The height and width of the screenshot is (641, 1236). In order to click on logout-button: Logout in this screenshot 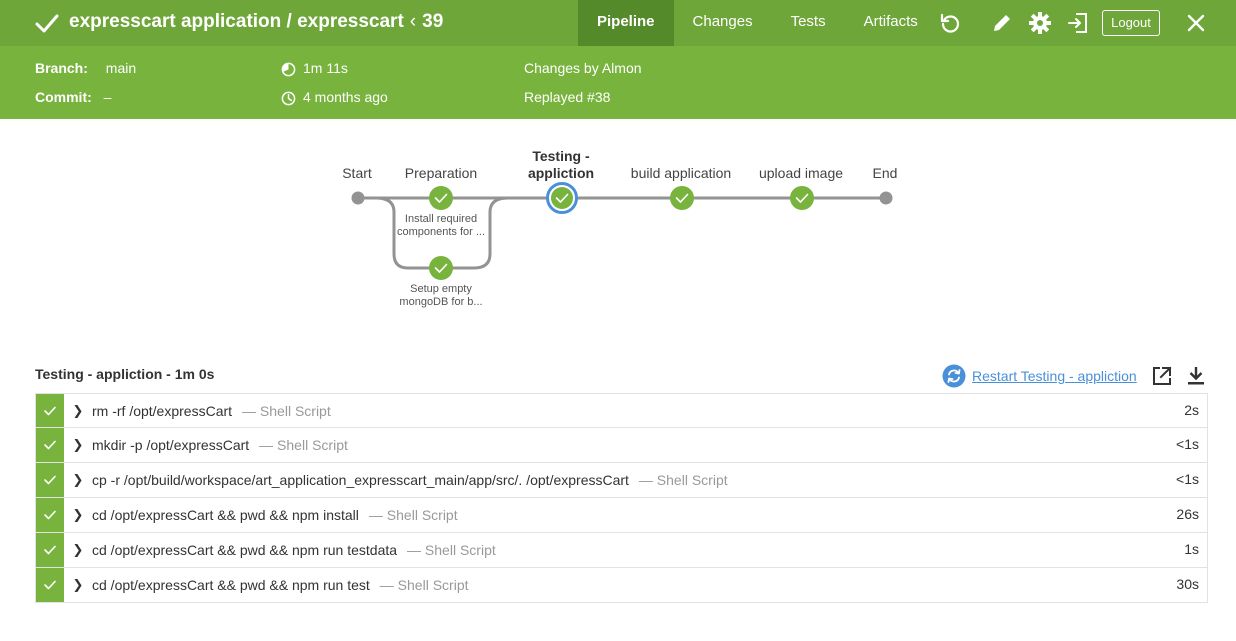, I will do `click(1131, 23)`.